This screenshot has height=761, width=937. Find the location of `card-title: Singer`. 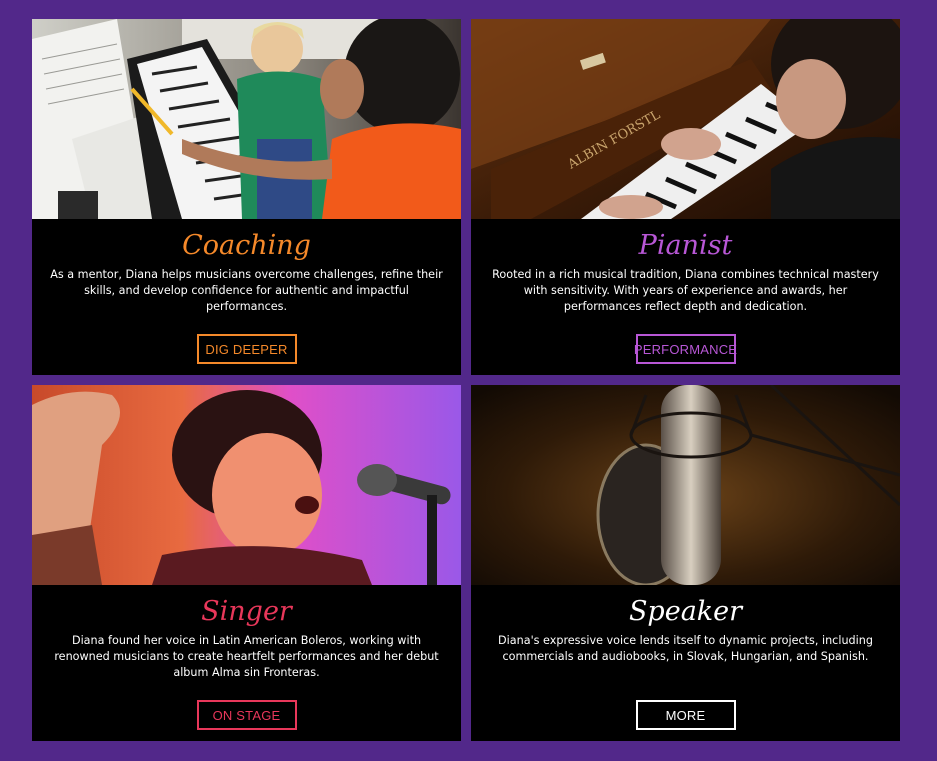

card-title: Singer is located at coordinates (246, 611).